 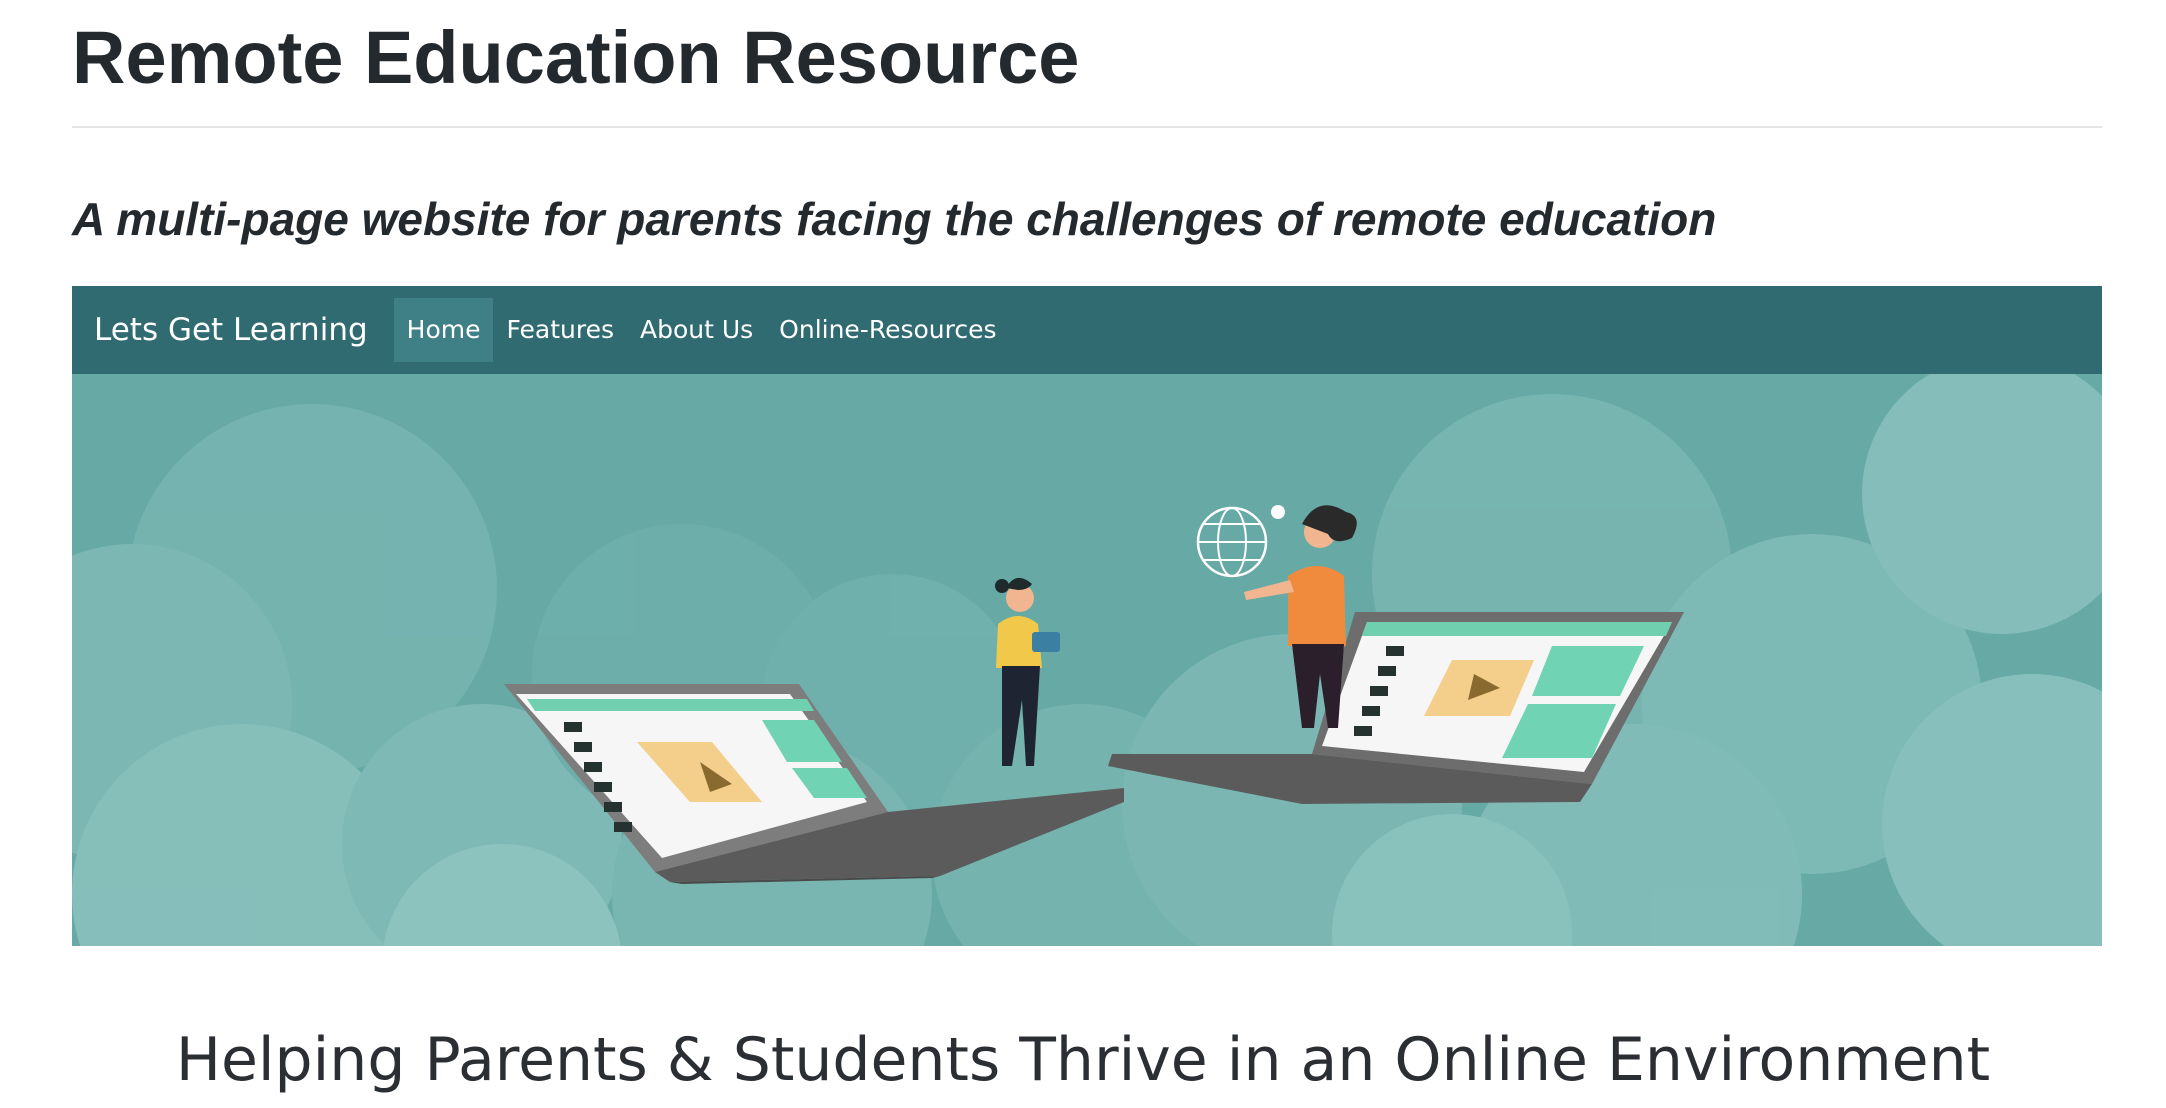 What do you see at coordinates (887, 330) in the screenshot?
I see `nav-link-online-resources: Online-Resources` at bounding box center [887, 330].